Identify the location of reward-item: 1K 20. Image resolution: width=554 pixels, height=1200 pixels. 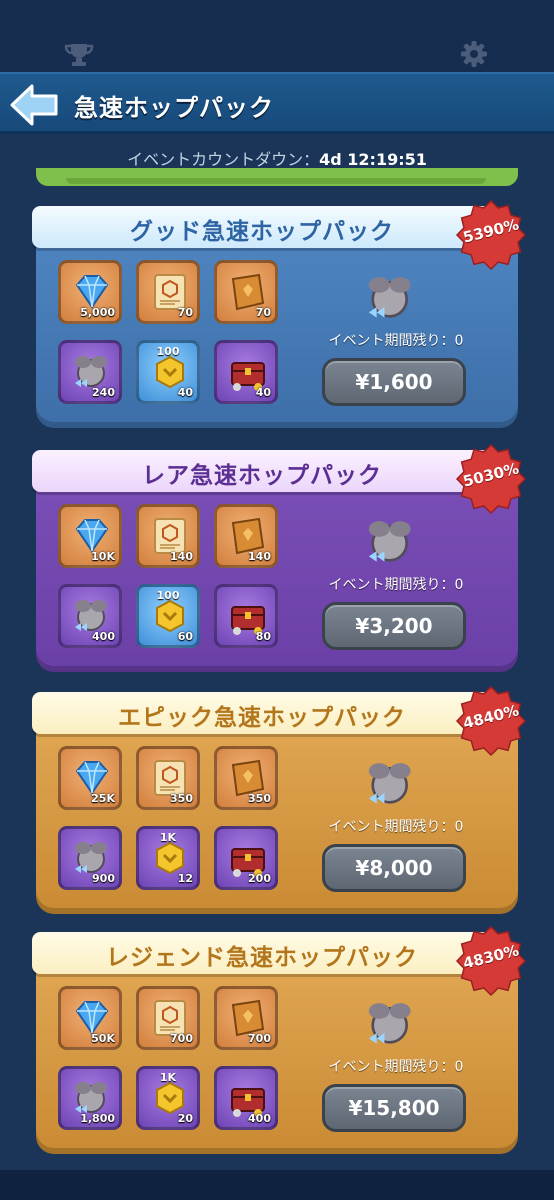
(168, 1098).